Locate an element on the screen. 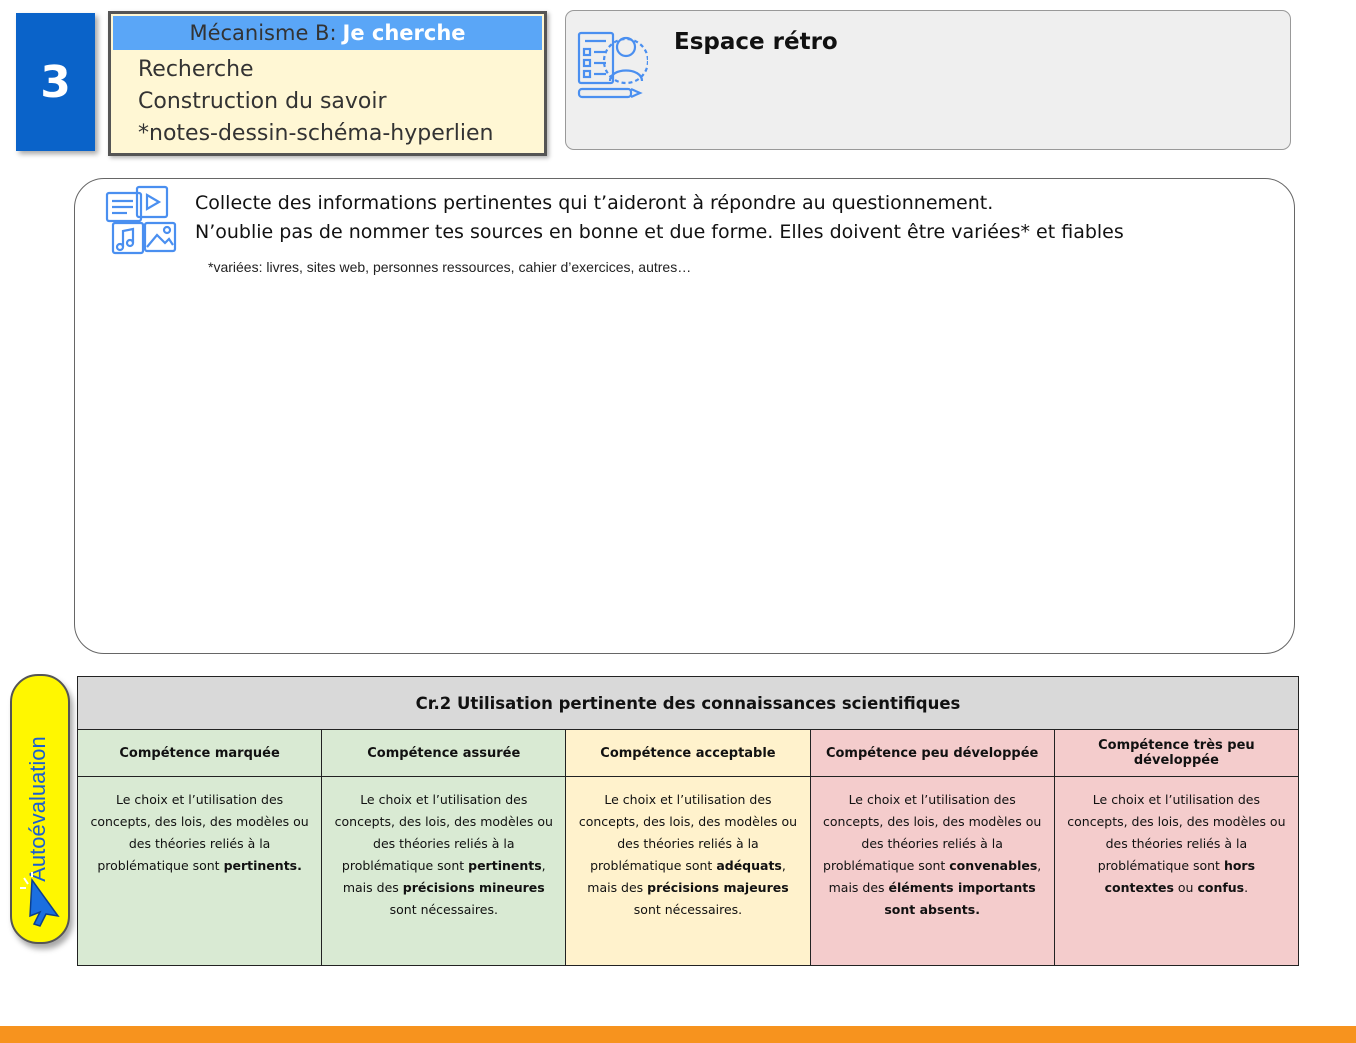 This screenshot has width=1356, height=1043. checklist-person-icon is located at coordinates (612, 65).